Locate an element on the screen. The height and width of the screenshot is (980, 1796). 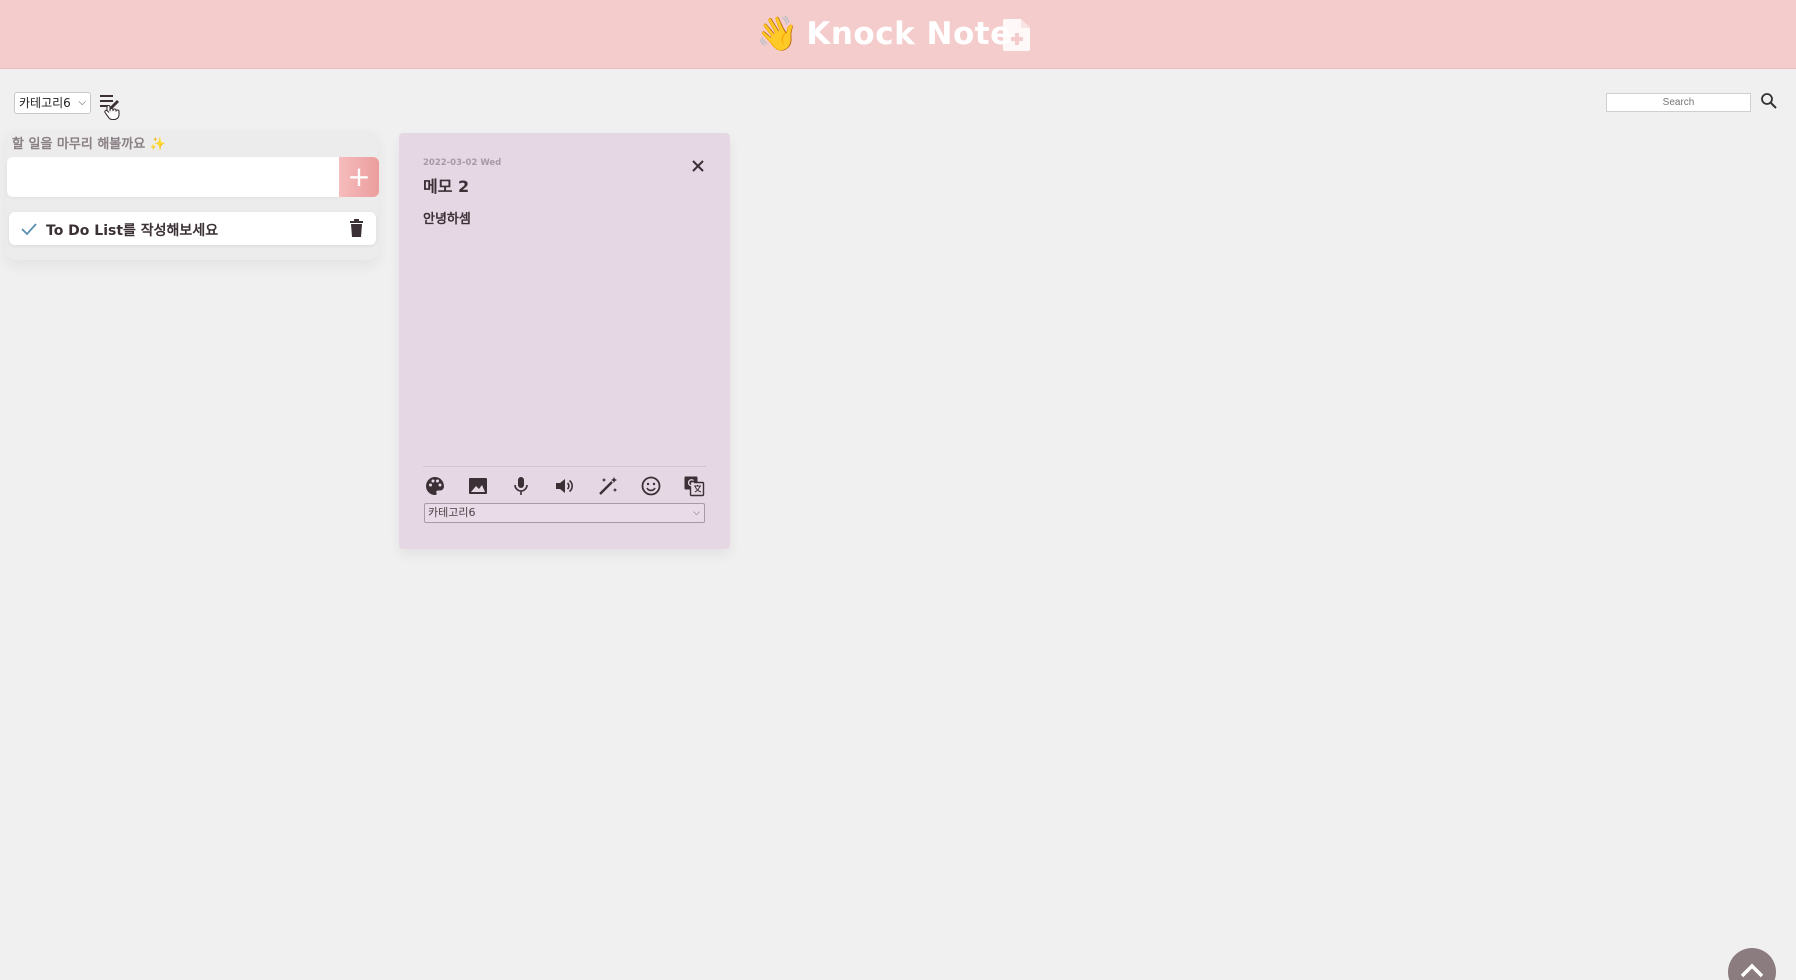
speak-button is located at coordinates (564, 486).